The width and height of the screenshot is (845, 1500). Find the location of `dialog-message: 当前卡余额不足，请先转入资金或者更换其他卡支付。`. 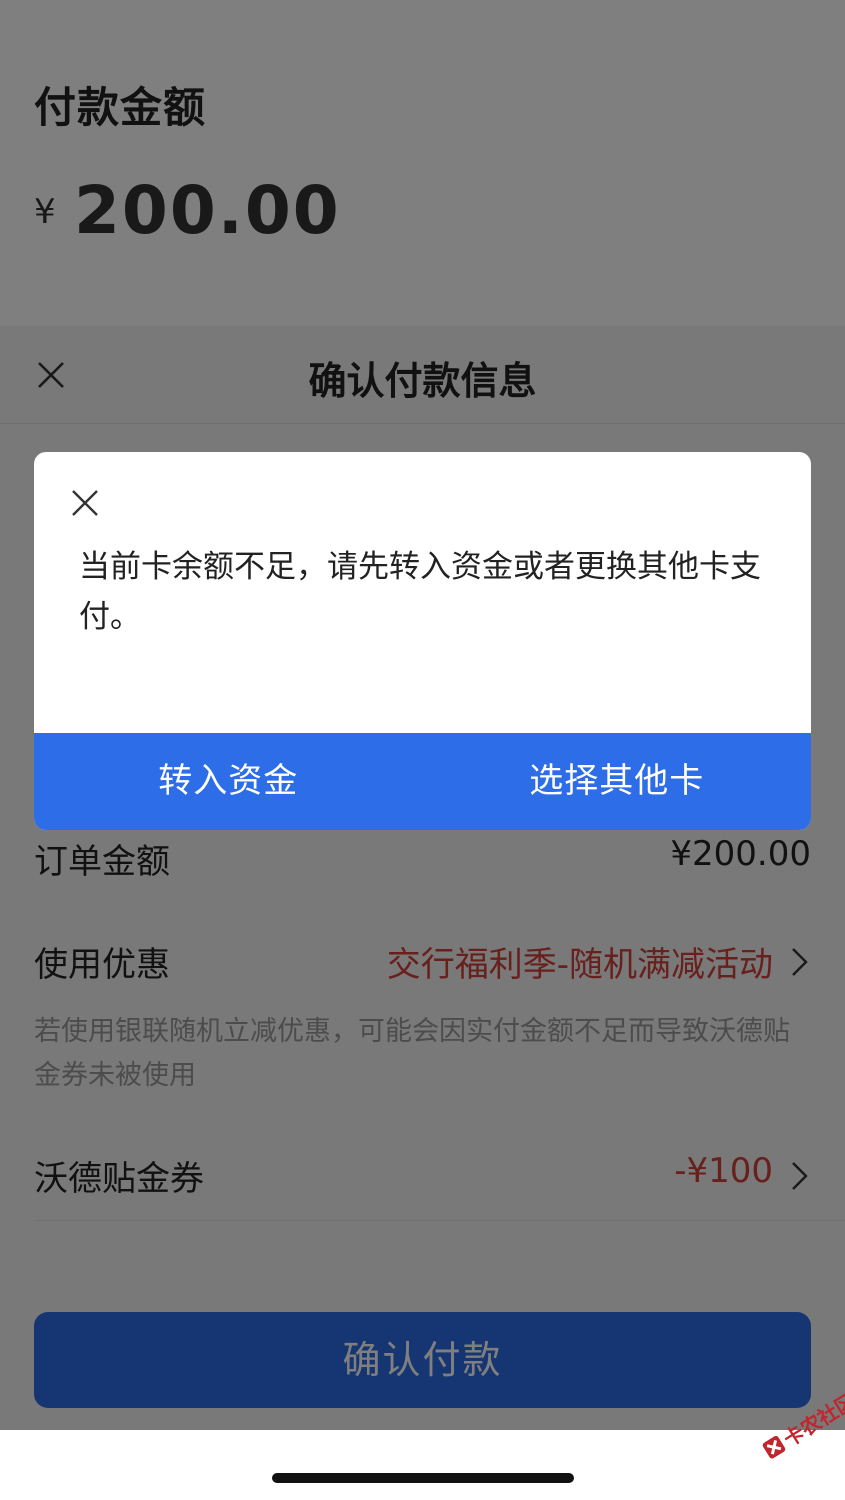

dialog-message: 当前卡余额不足，请先转入资金或者更换其他卡支付。 is located at coordinates (420, 592).